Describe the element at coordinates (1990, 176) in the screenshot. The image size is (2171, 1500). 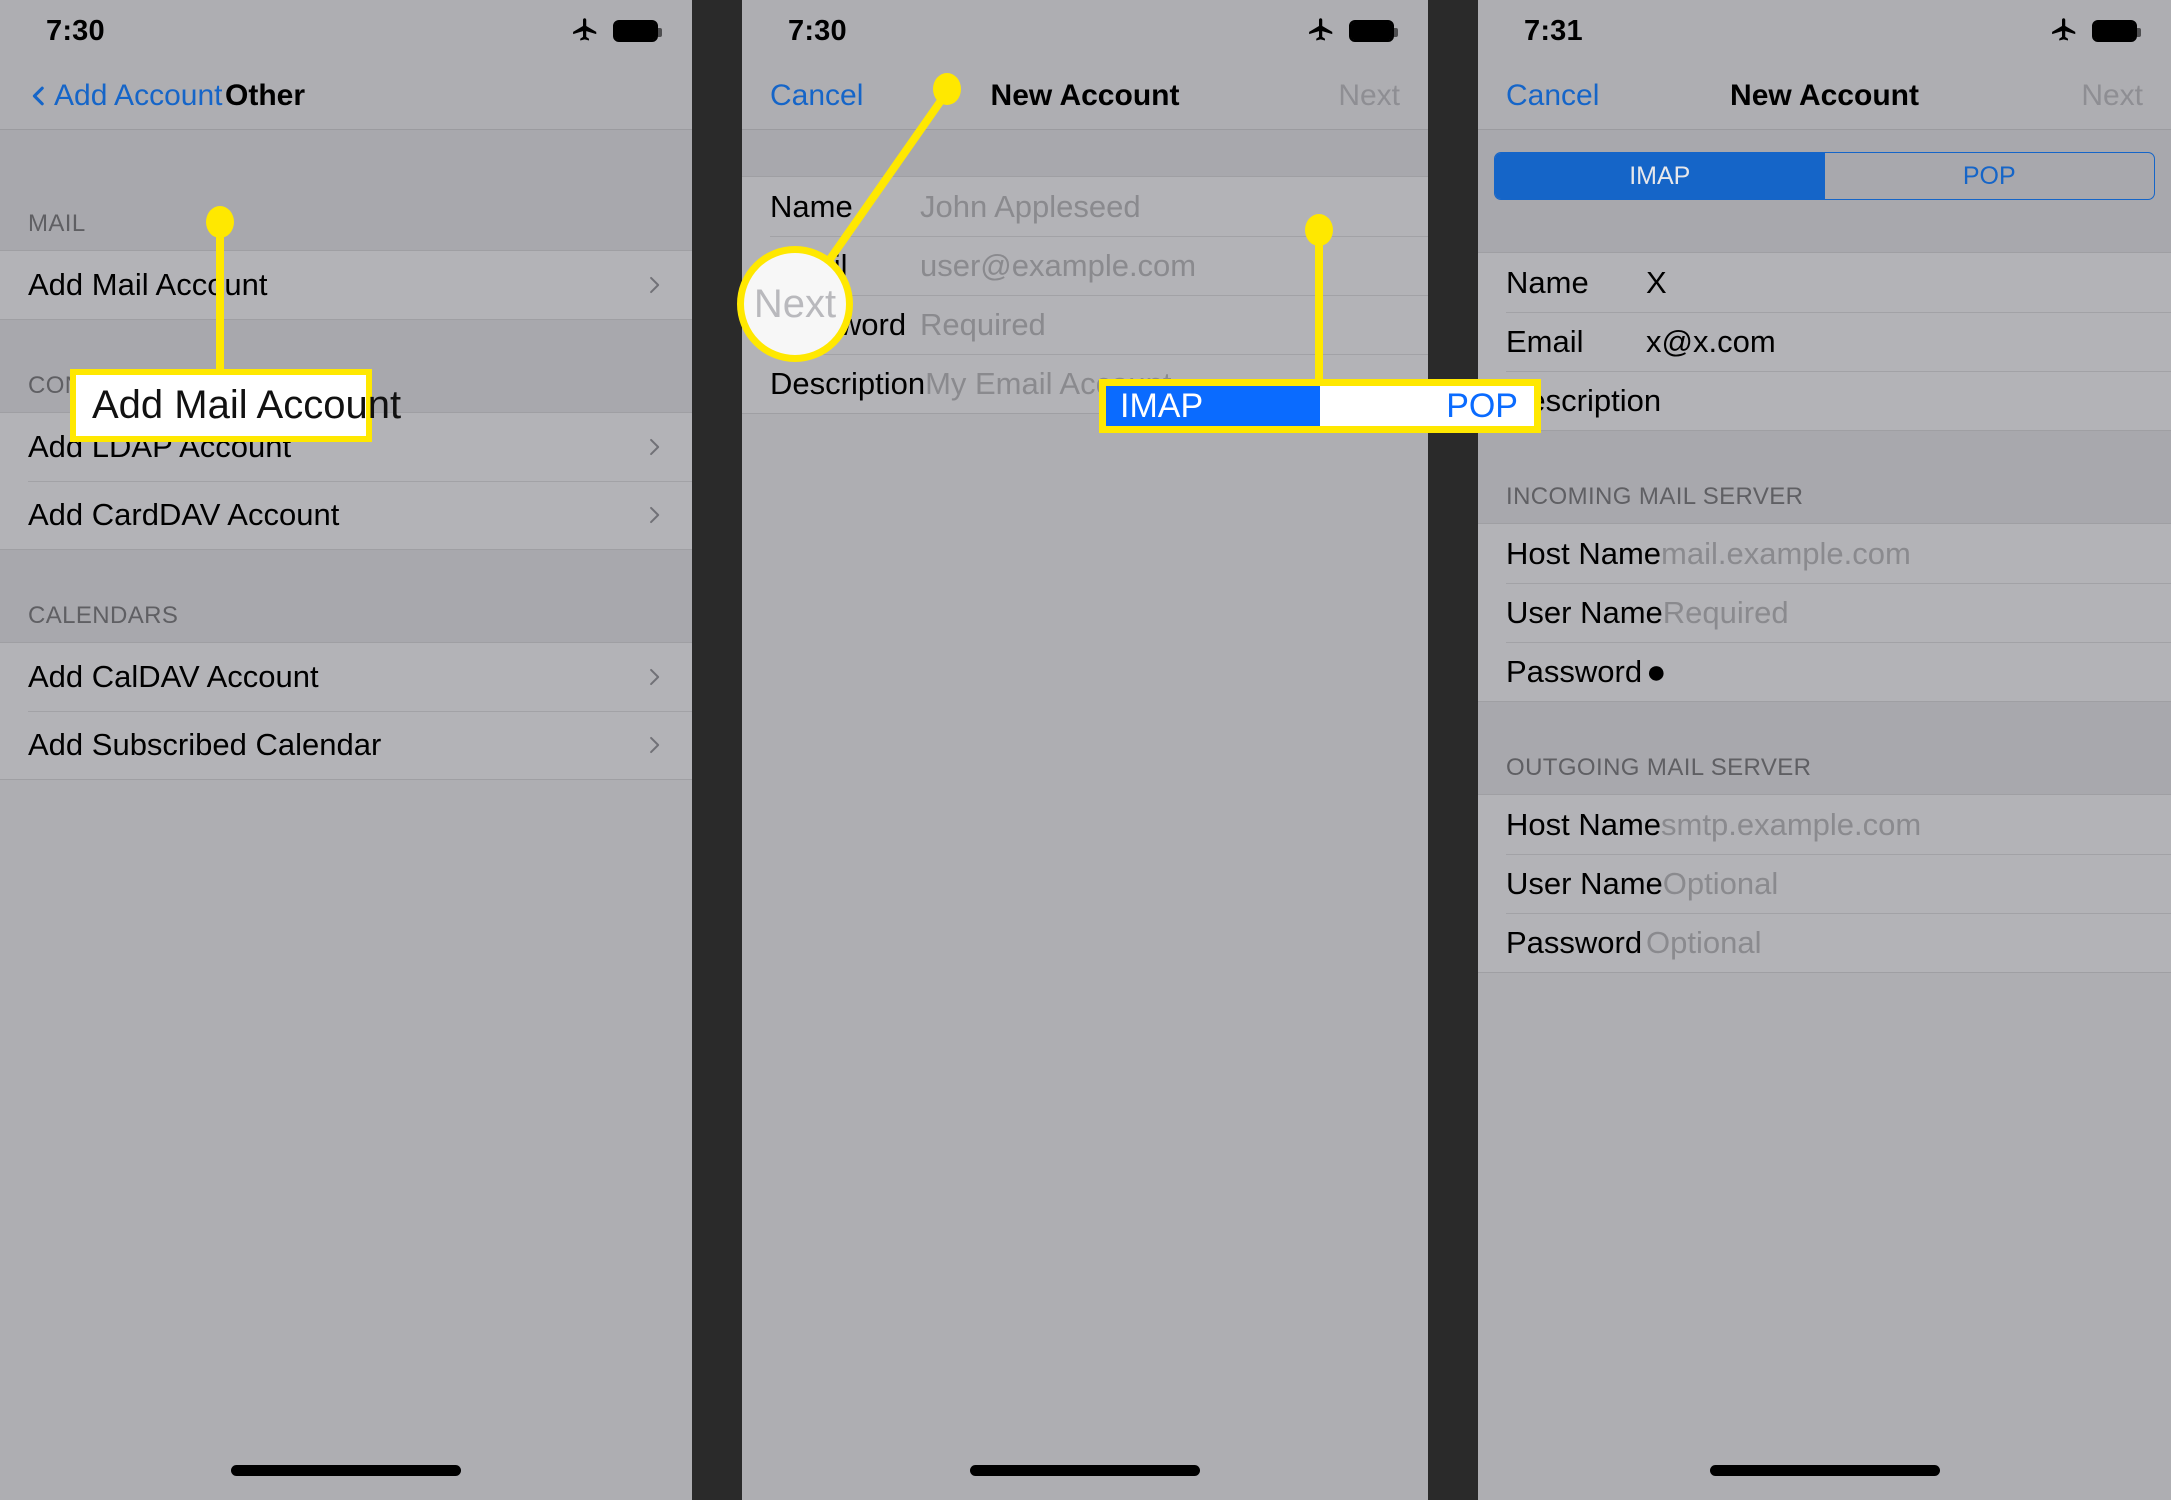
I see `tab-pop: POP` at that location.